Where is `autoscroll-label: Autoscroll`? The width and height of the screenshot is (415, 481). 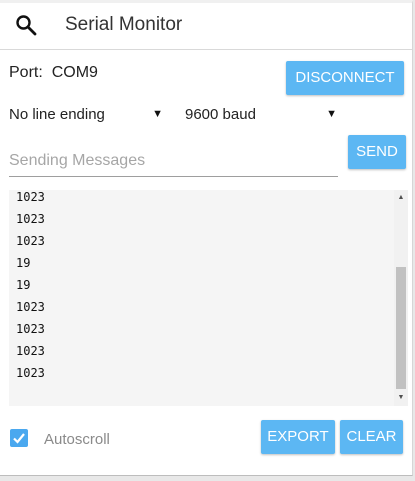
autoscroll-label: Autoscroll is located at coordinates (77, 439).